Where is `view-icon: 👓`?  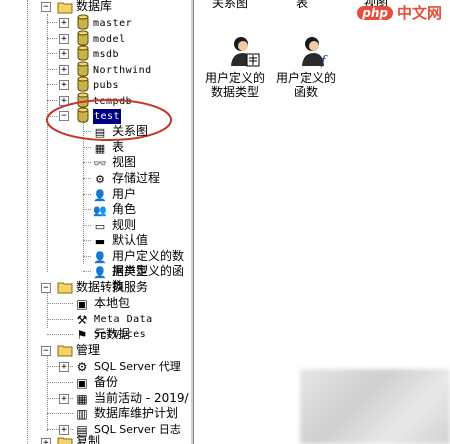 view-icon: 👓 is located at coordinates (100, 163).